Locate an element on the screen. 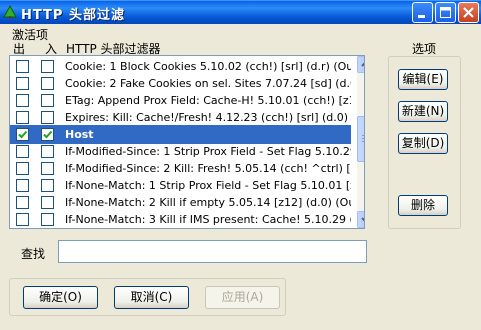 Image resolution: width=481 pixels, height=330 pixels. maximize-button is located at coordinates (445, 12).